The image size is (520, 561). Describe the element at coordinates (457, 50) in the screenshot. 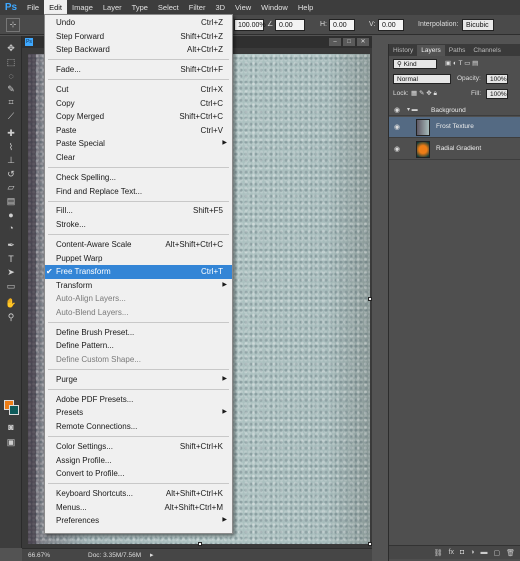

I see `tab-paths: Paths` at that location.